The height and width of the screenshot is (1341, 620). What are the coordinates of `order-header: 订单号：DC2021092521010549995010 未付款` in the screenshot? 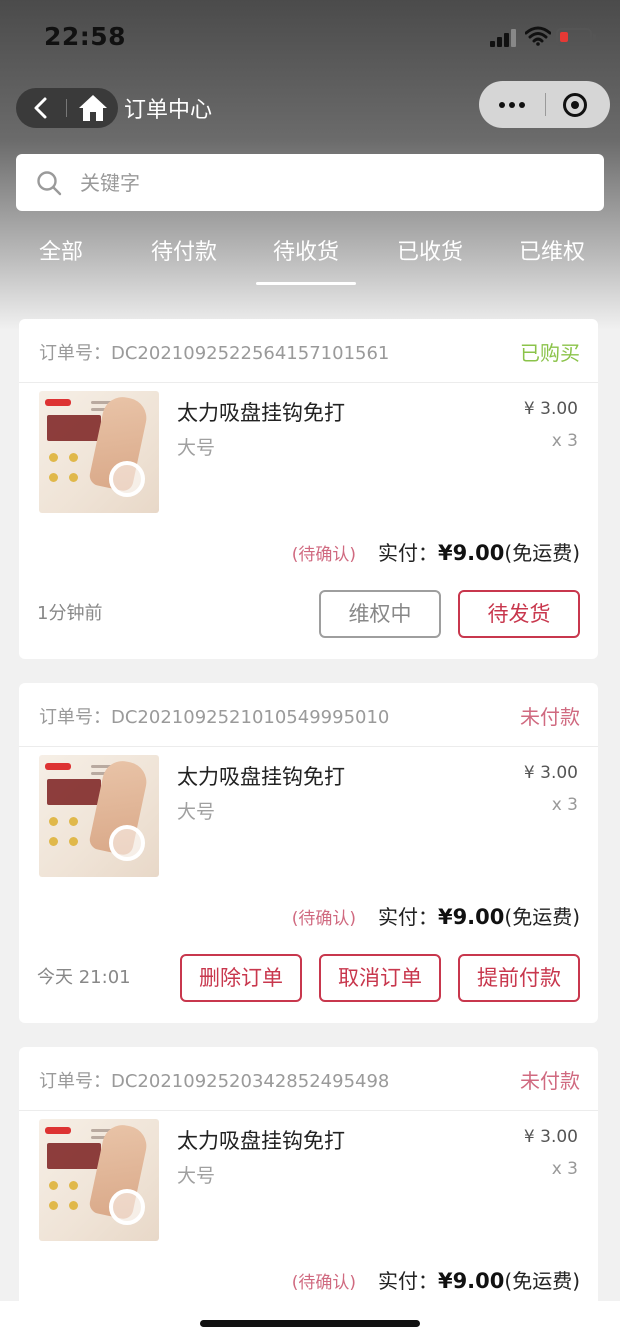 It's located at (308, 715).